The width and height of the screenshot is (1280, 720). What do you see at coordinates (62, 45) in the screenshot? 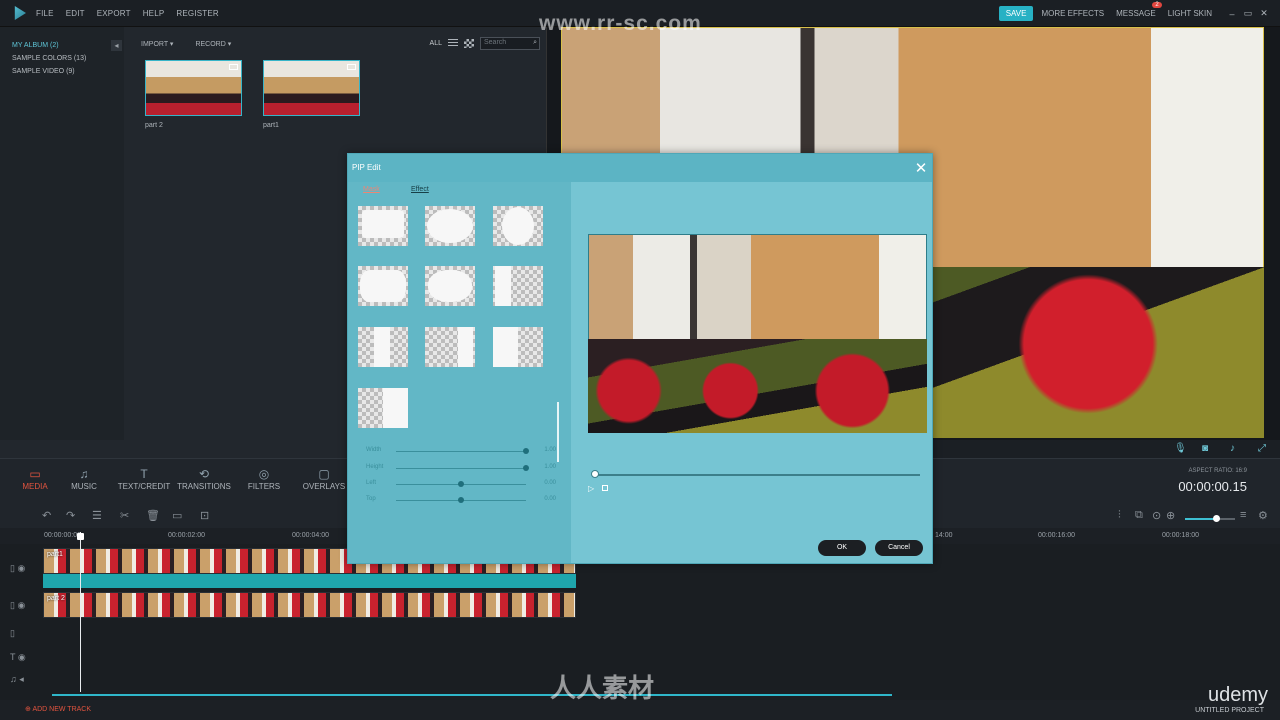
I see `album-item-my-album: MY ALBUM (2)` at bounding box center [62, 45].